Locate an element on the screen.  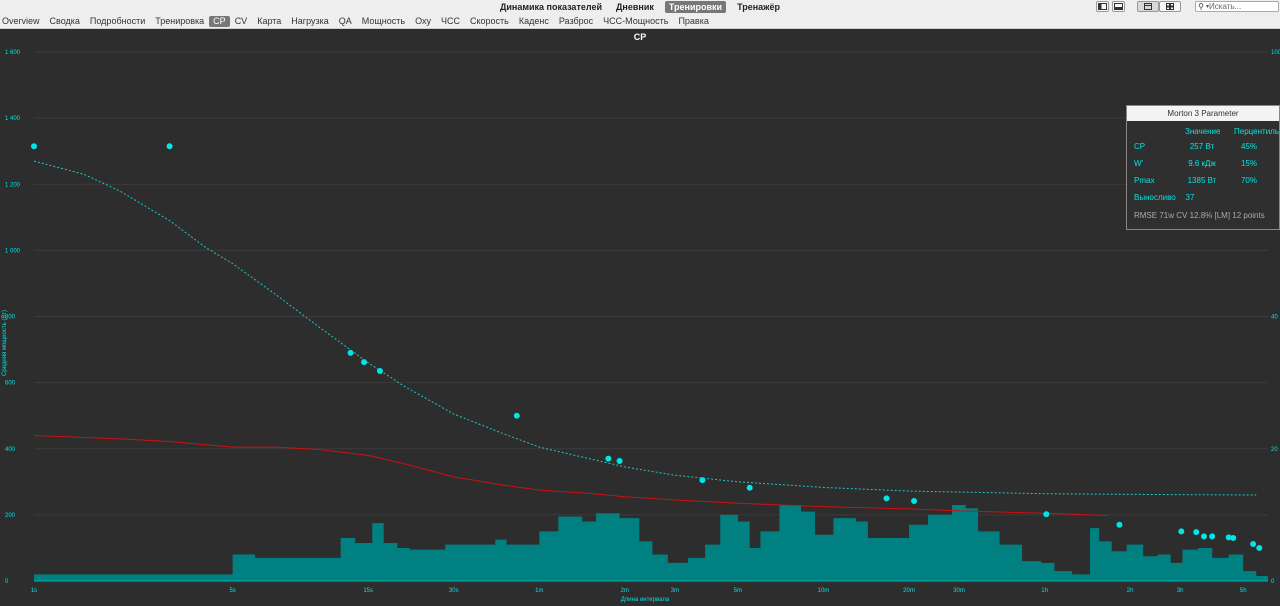
param-name: CP is located at coordinates (1140, 146).